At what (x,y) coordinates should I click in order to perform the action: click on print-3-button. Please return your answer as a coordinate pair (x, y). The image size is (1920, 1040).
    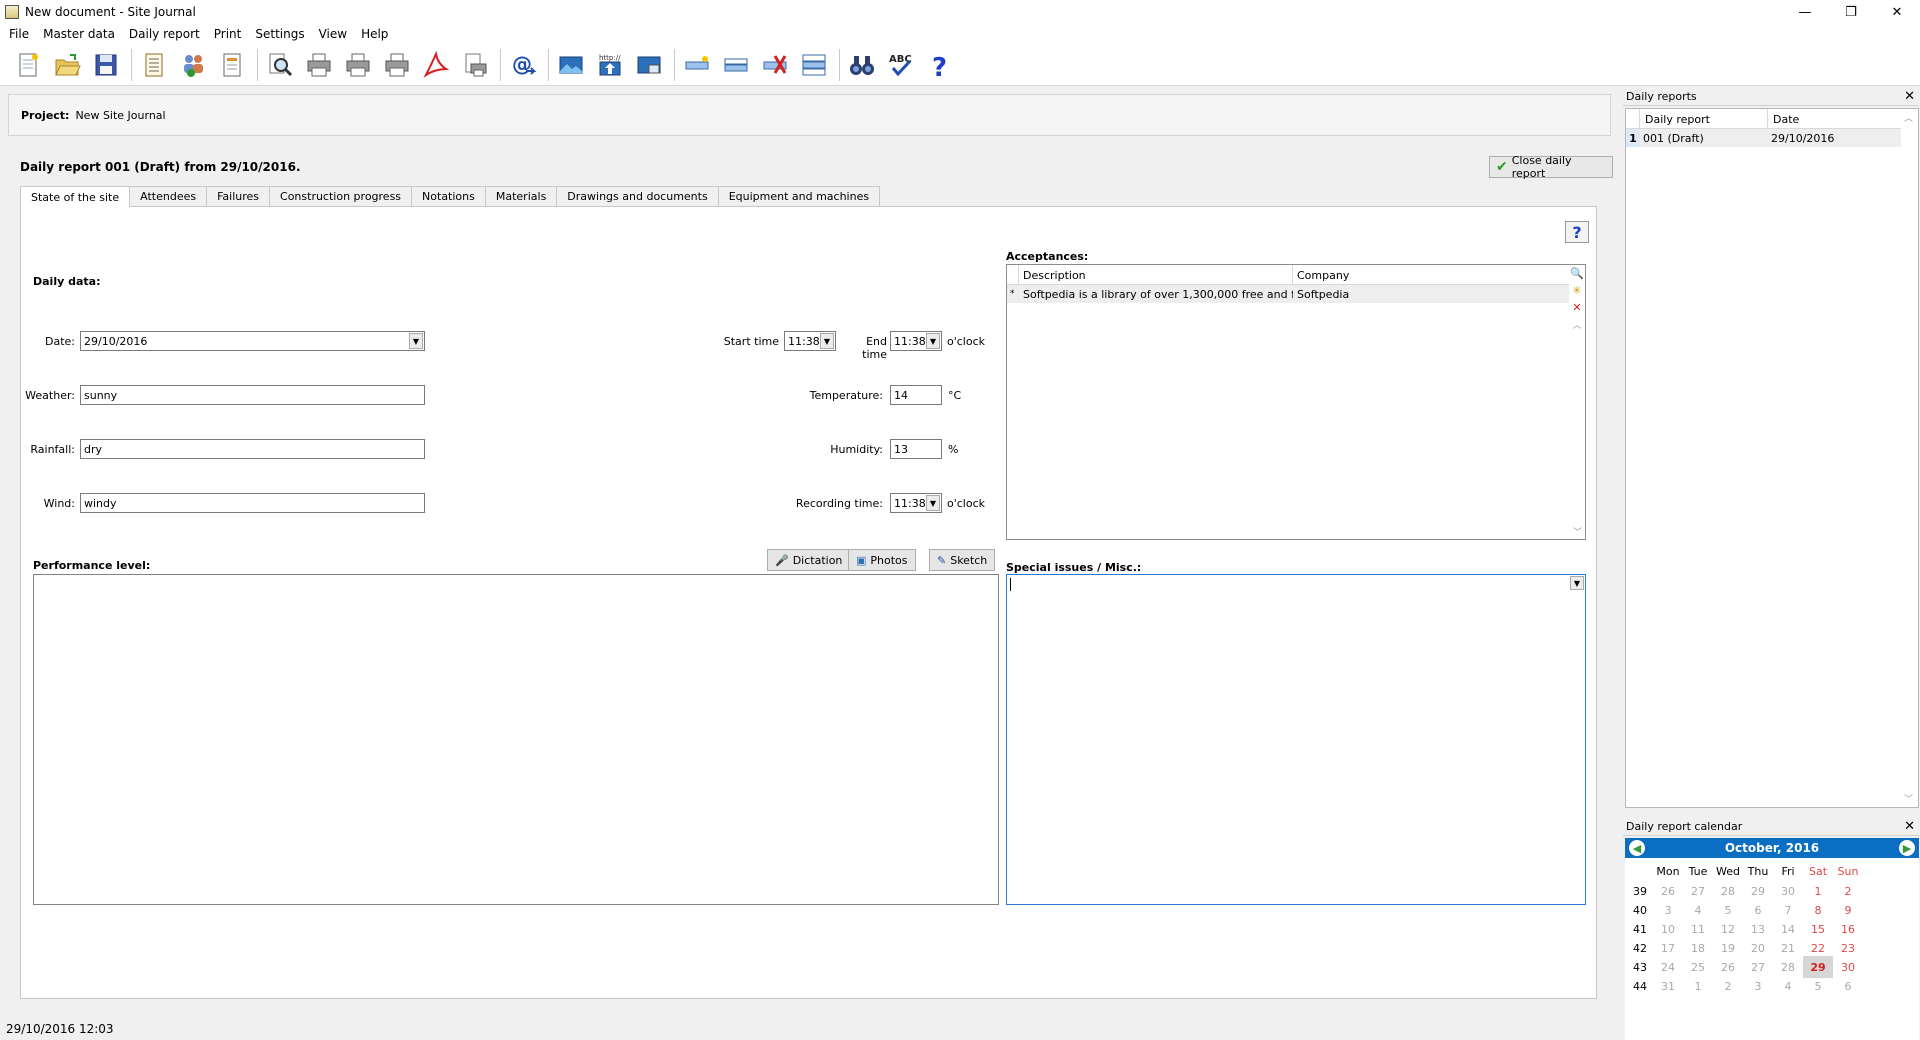
    Looking at the image, I should click on (397, 65).